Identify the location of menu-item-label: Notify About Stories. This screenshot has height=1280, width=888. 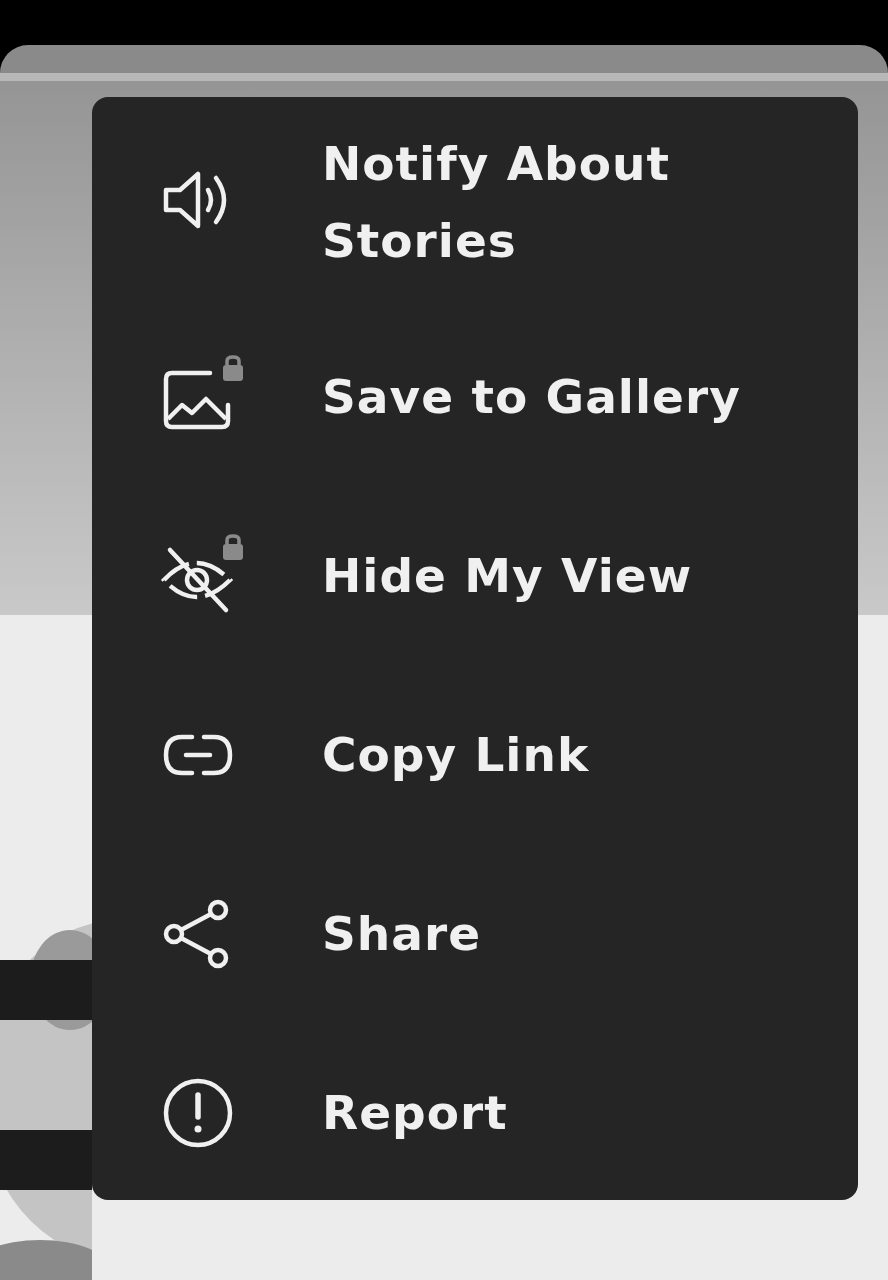
(496, 202).